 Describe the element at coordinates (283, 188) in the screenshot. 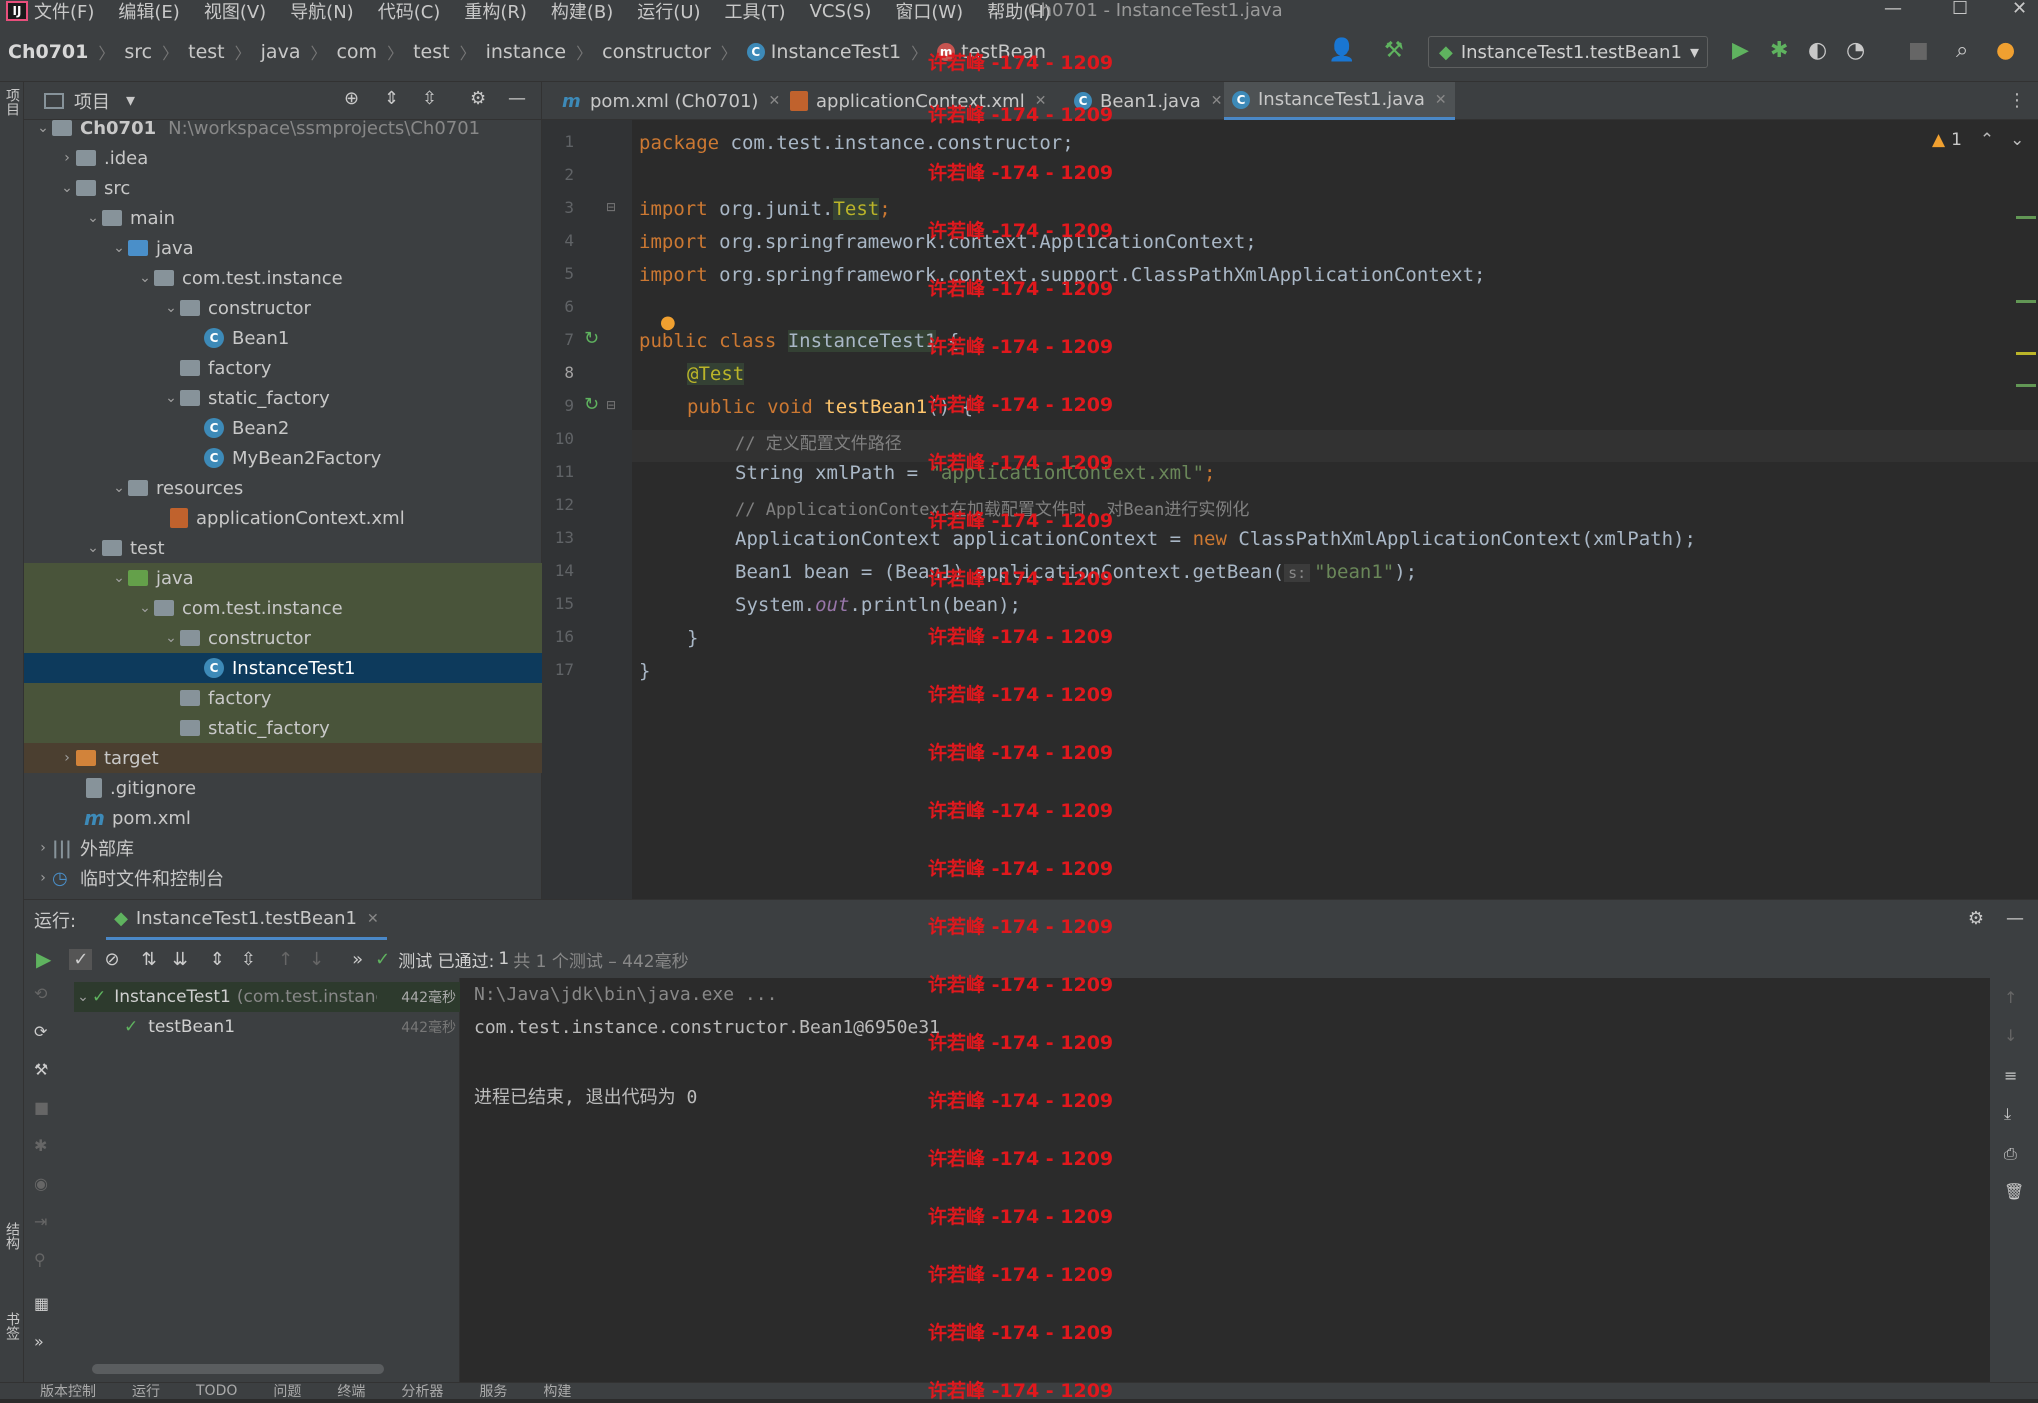

I see `tree-node-src: ⌄ src` at that location.